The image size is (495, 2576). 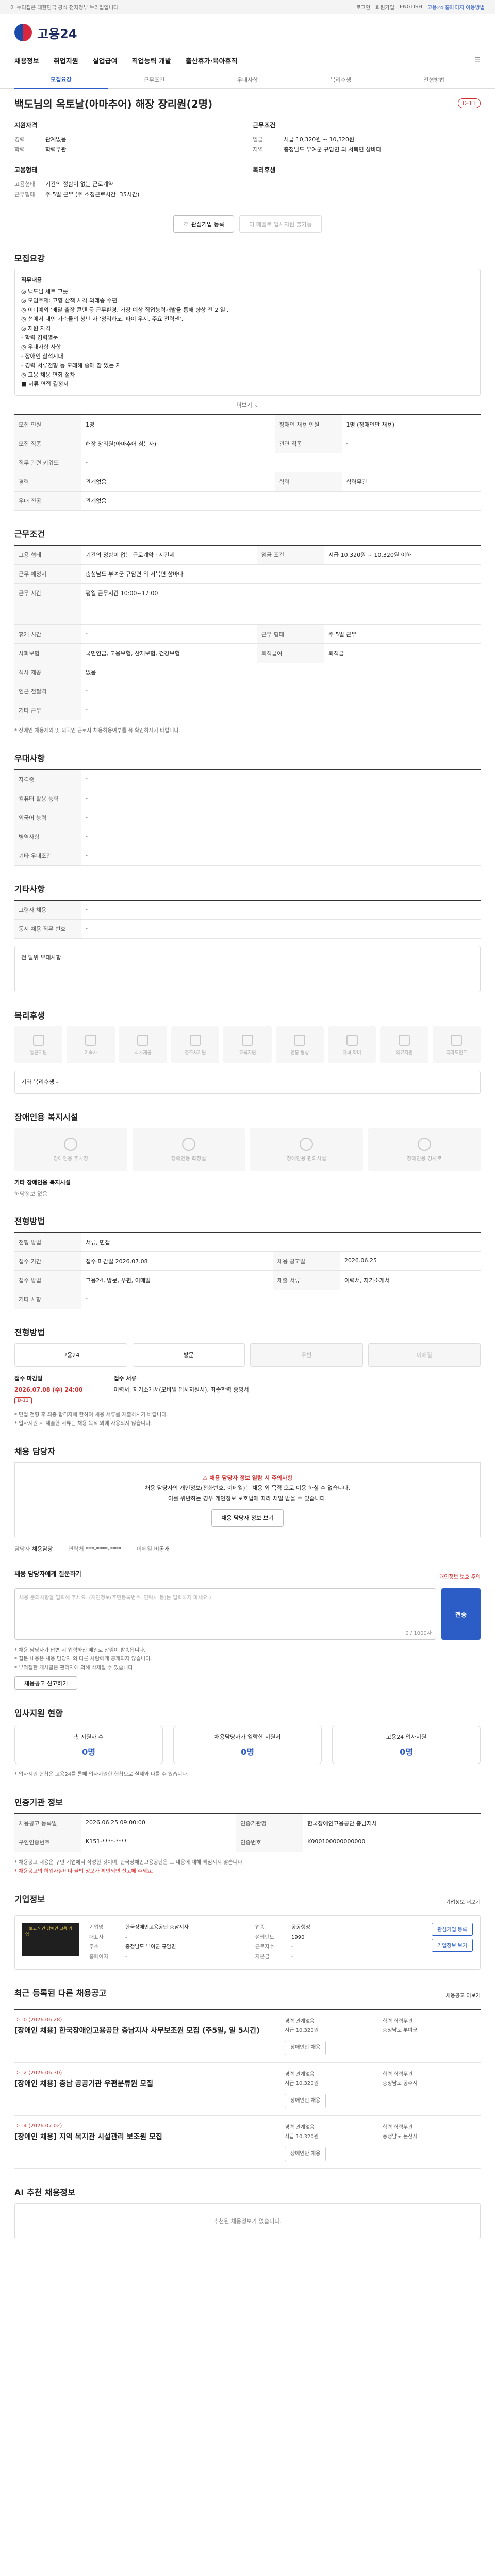 I want to click on row-label: 고용 형태, so click(x=47, y=555).